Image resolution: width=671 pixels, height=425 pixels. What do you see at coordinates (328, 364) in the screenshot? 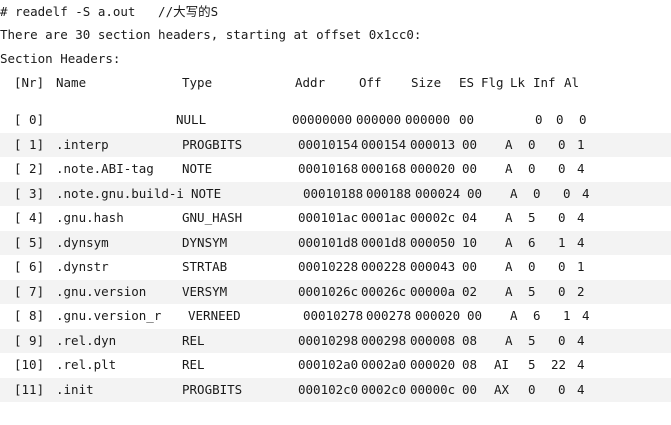
I see `section-addr: 000102a0` at bounding box center [328, 364].